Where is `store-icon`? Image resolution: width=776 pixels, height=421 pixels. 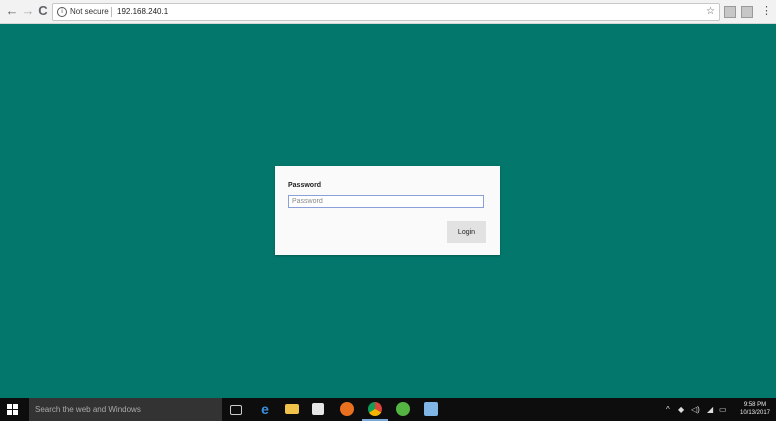 store-icon is located at coordinates (318, 409).